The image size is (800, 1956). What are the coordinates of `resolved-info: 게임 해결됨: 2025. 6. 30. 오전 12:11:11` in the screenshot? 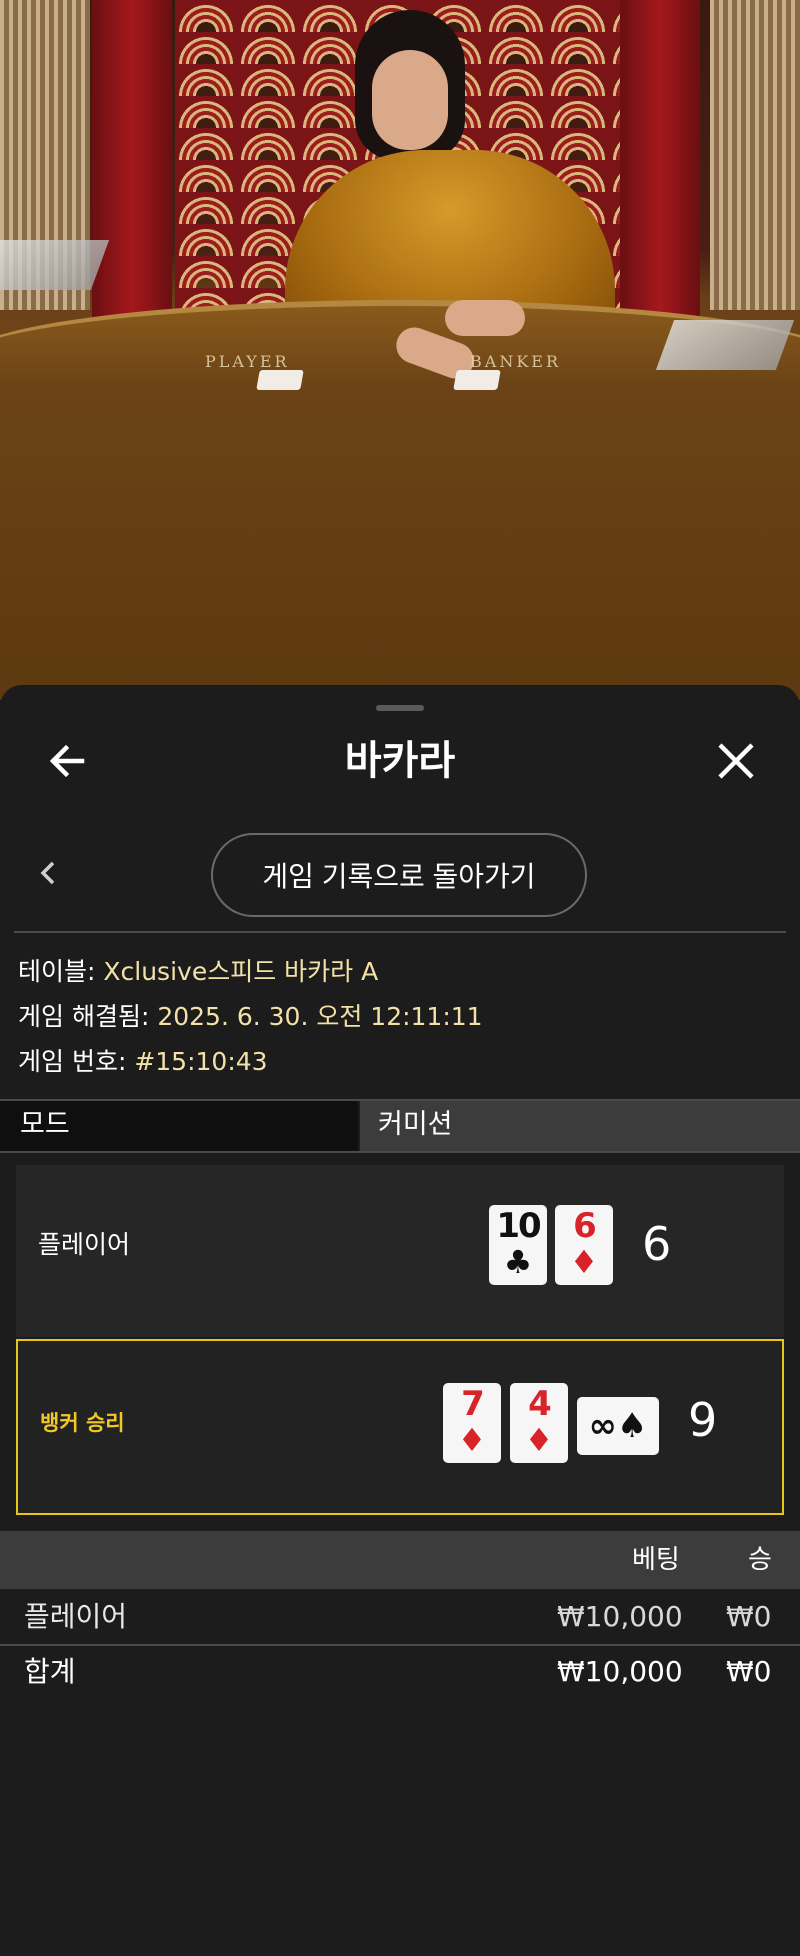 It's located at (250, 1017).